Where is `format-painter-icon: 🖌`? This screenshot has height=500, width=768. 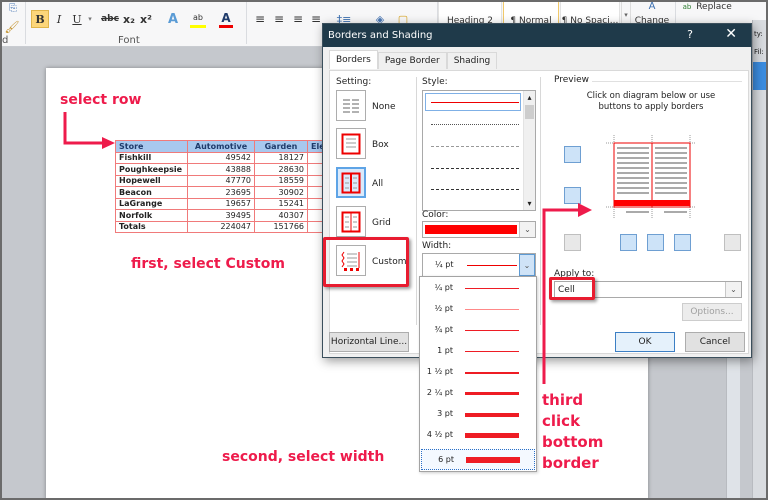
format-painter-icon: 🖌 is located at coordinates (12, 27).